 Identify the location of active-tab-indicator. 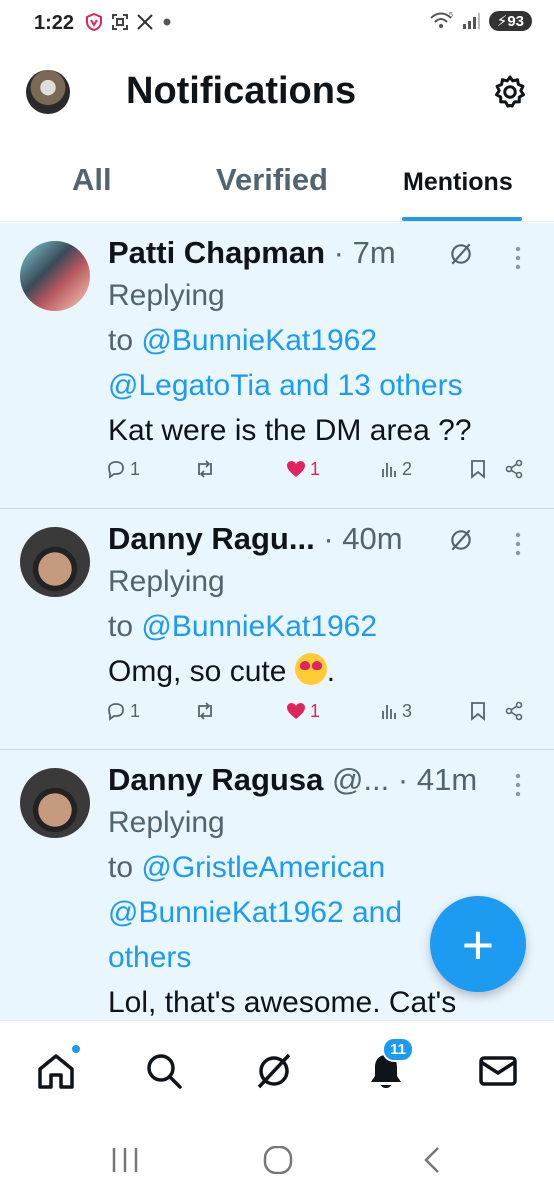
(462, 219).